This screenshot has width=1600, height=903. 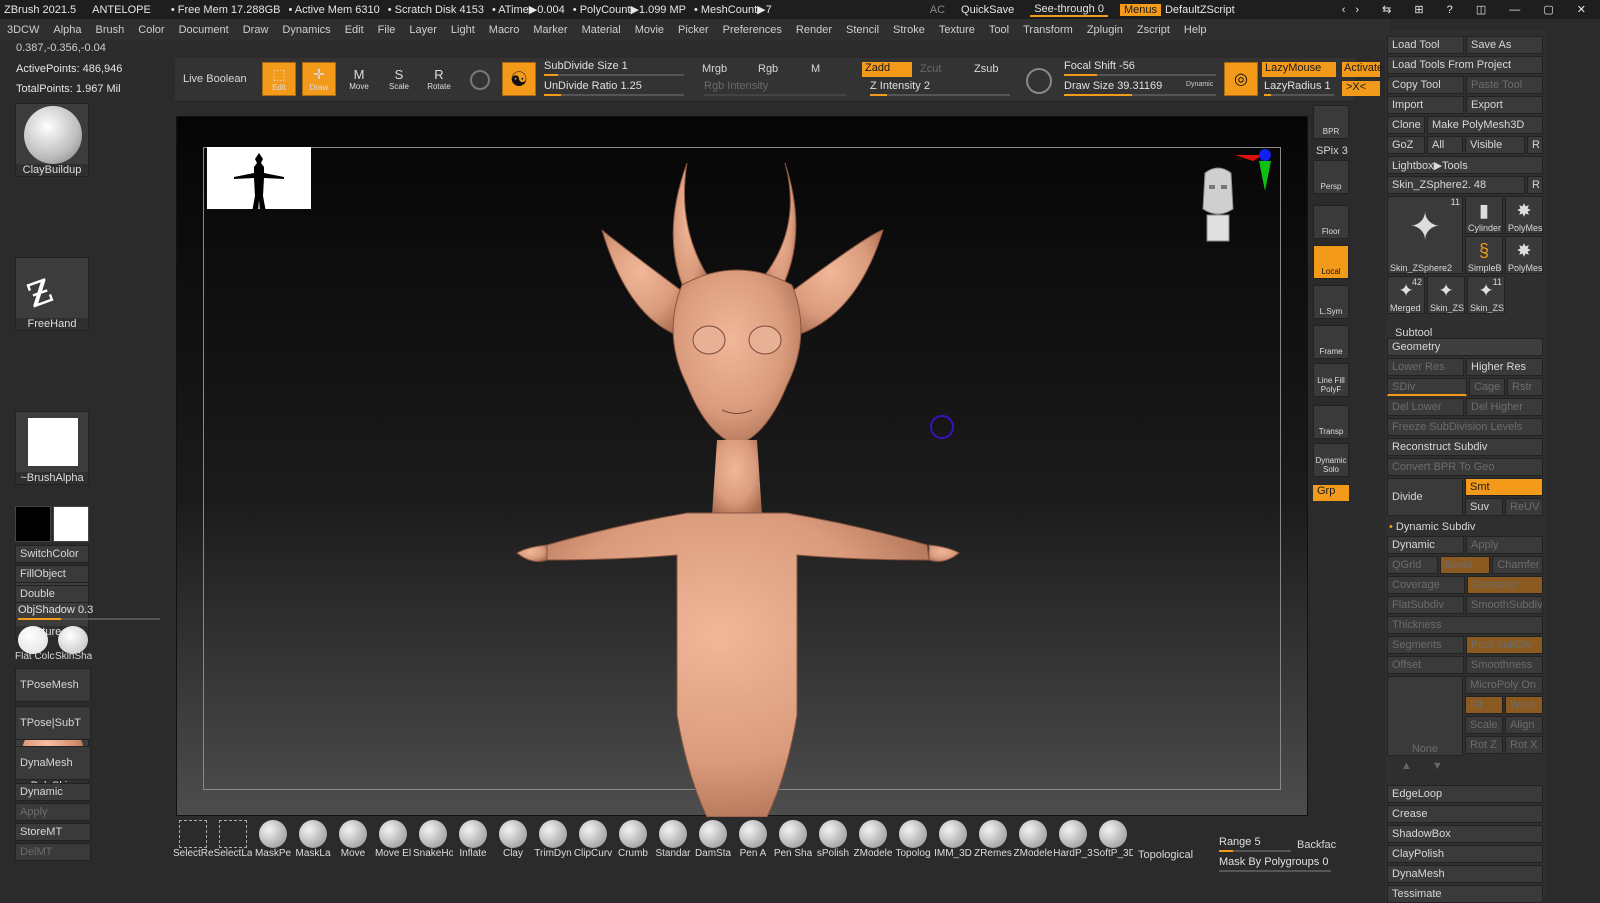 What do you see at coordinates (399, 79) in the screenshot?
I see `scale-button: S Scale` at bounding box center [399, 79].